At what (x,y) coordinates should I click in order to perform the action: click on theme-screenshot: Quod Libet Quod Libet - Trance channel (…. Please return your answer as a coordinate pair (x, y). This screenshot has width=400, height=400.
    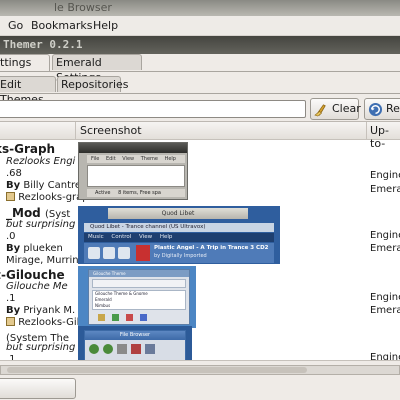
    Looking at the image, I should click on (179, 235).